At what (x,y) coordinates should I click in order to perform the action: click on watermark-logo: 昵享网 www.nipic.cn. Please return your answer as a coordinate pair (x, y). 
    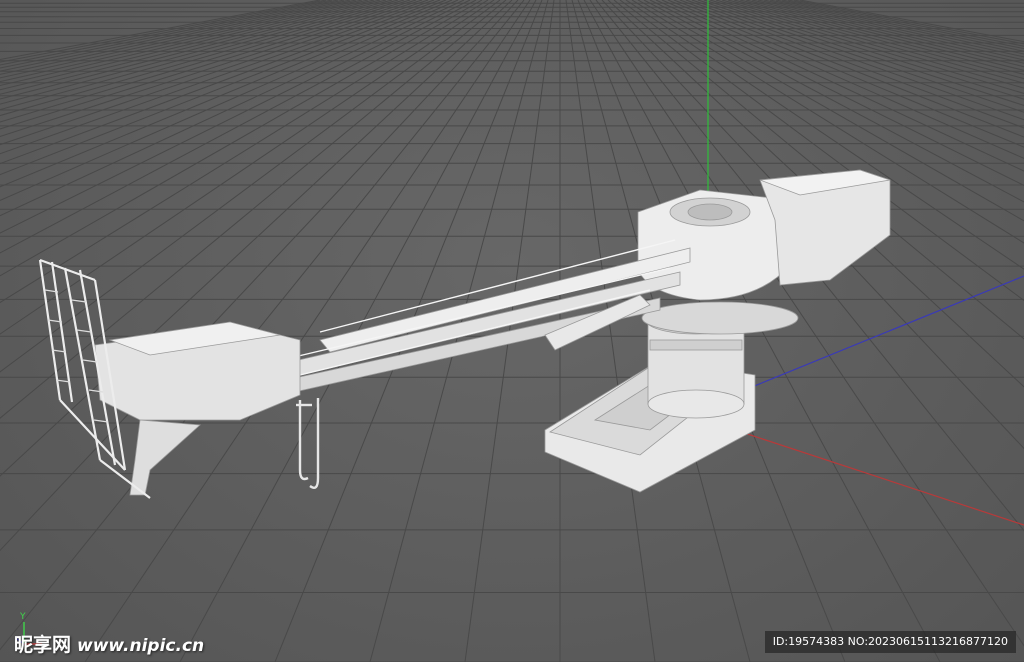
    Looking at the image, I should click on (109, 643).